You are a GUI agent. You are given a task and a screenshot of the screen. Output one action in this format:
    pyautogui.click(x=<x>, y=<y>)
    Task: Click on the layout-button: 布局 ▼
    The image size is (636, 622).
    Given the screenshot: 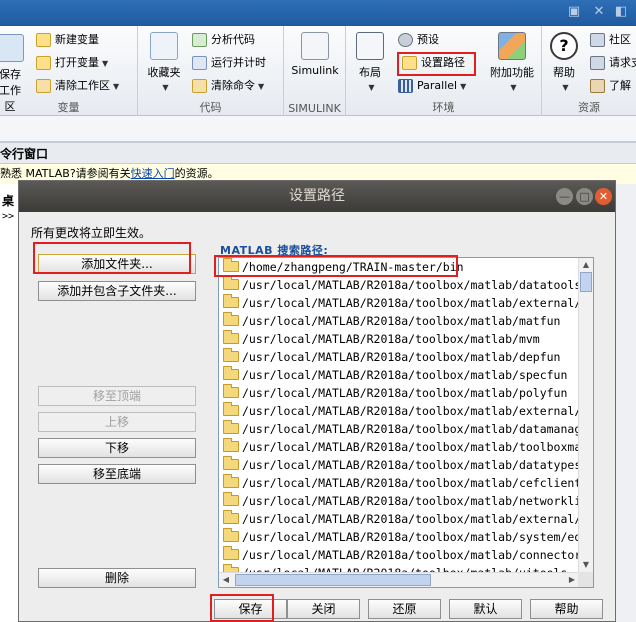 What is the action you would take?
    pyautogui.click(x=370, y=62)
    